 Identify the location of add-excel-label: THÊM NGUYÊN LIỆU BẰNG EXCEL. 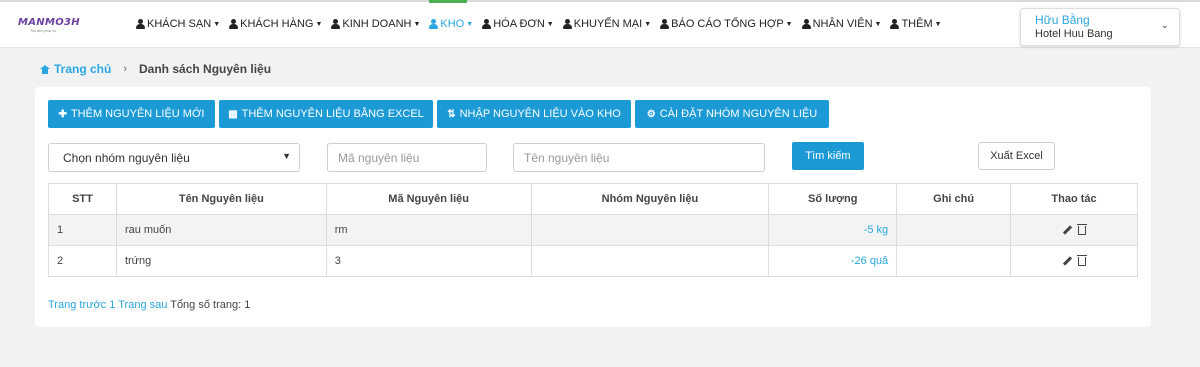
(332, 114).